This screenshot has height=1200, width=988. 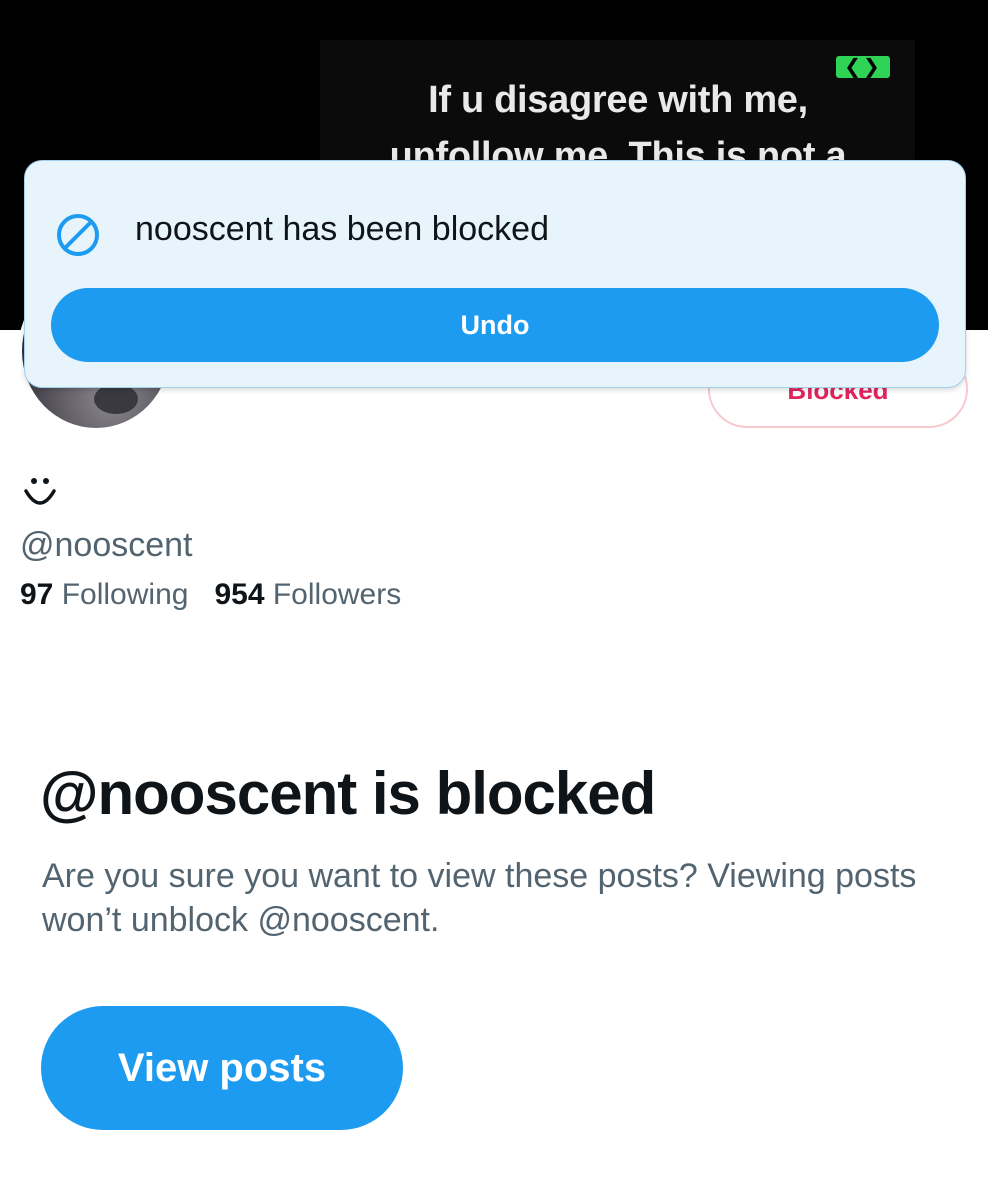 What do you see at coordinates (337, 594) in the screenshot?
I see `followers-label: Followers` at bounding box center [337, 594].